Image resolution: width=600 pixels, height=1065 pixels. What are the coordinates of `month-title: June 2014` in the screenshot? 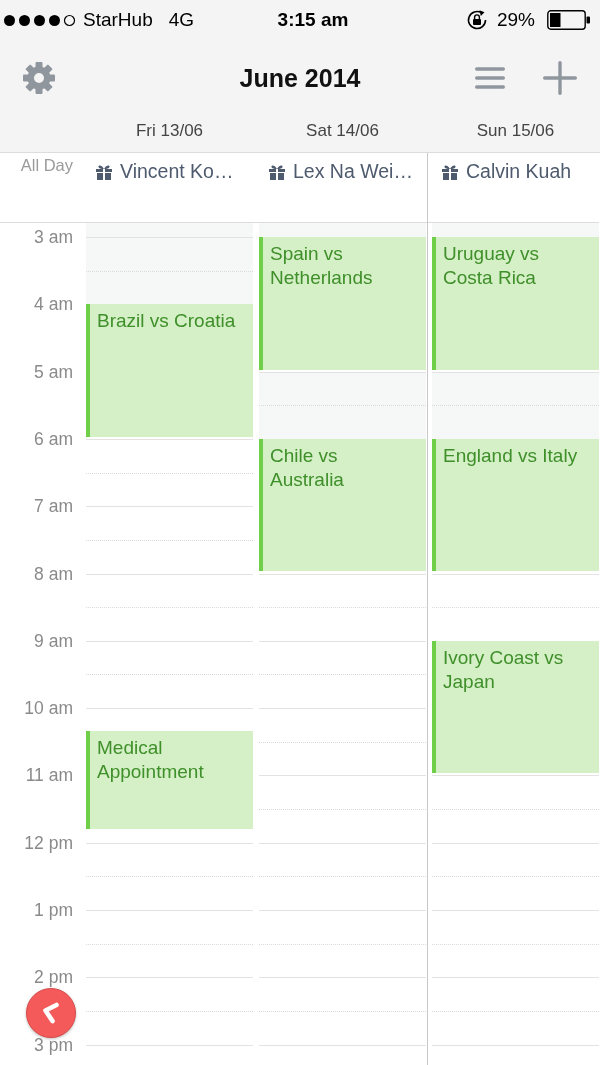 It's located at (300, 78).